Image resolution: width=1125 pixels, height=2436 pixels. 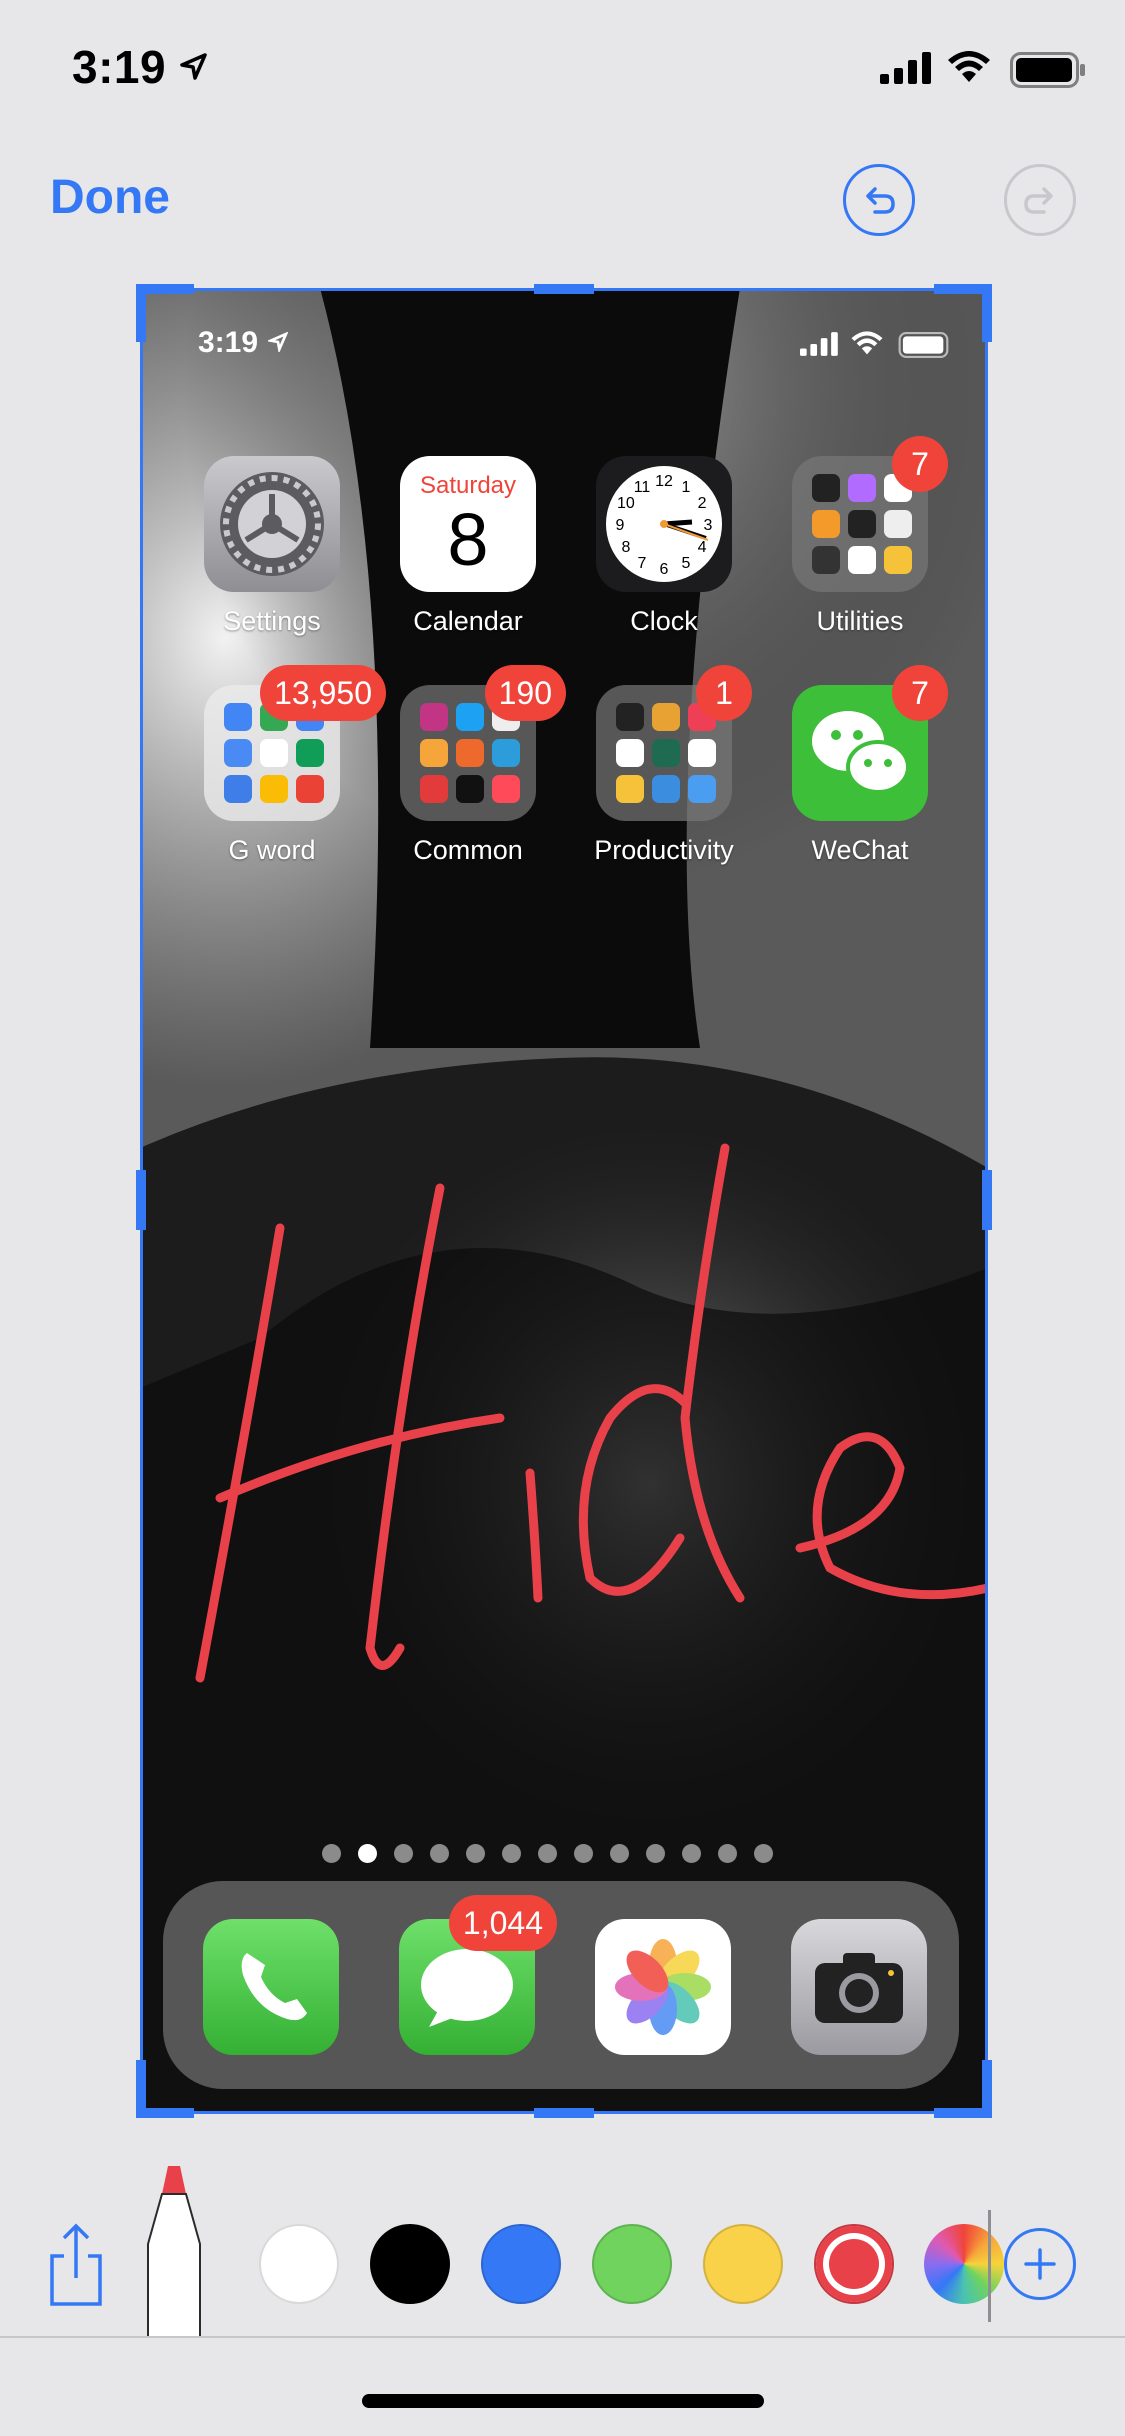 What do you see at coordinates (989, 2266) in the screenshot?
I see `palette-scroll-divider` at bounding box center [989, 2266].